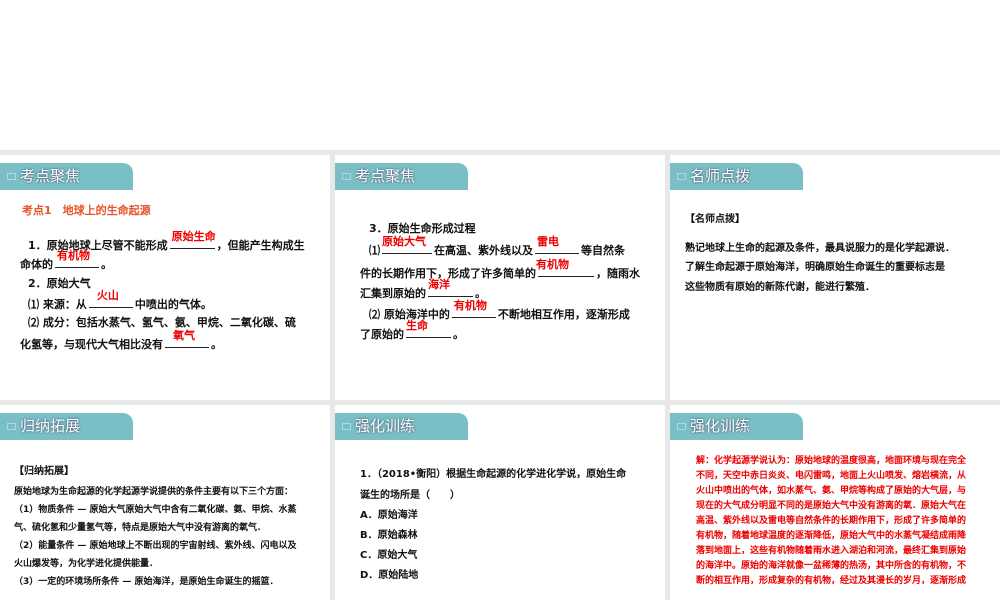 This screenshot has width=1000, height=600. Describe the element at coordinates (417, 325) in the screenshot. I see `answer: 生命` at that location.